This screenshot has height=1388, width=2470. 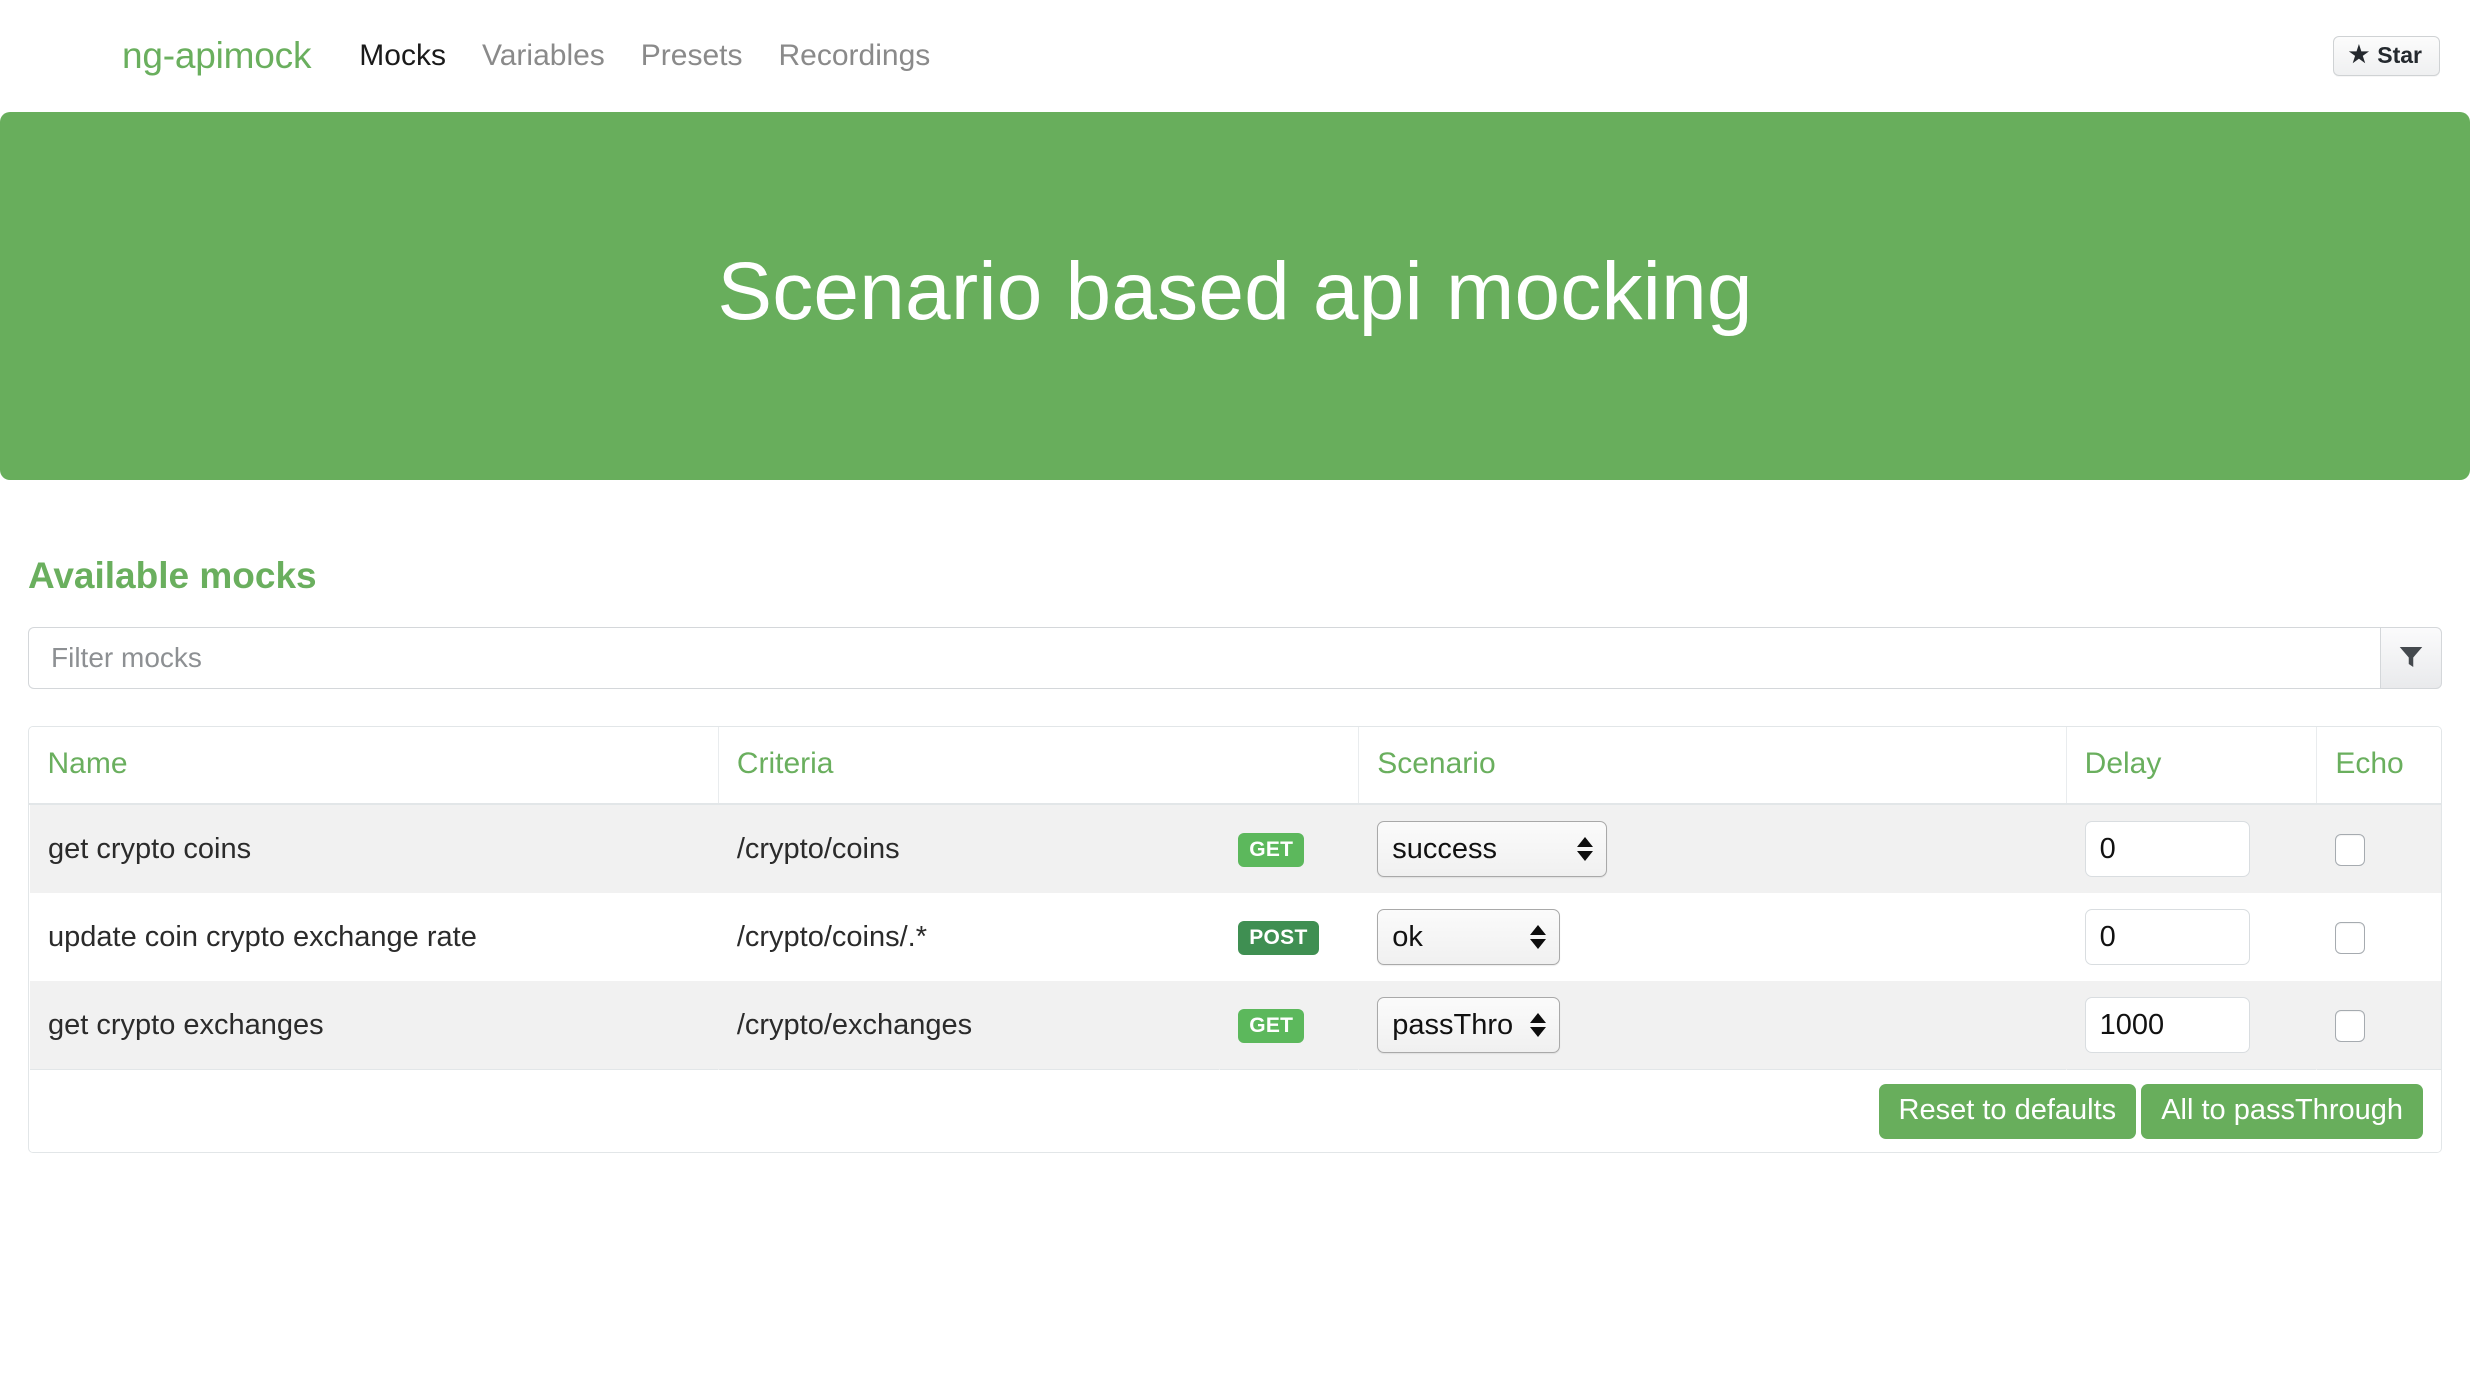 I want to click on nav-item-recordings: Recordings, so click(x=855, y=56).